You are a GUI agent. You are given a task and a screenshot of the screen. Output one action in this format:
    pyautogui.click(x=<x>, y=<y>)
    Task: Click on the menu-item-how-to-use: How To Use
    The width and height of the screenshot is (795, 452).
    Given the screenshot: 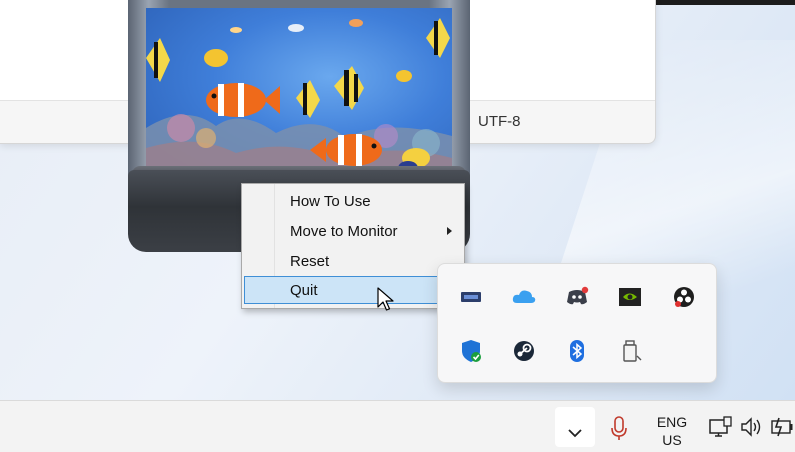 What is the action you would take?
    pyautogui.click(x=352, y=201)
    